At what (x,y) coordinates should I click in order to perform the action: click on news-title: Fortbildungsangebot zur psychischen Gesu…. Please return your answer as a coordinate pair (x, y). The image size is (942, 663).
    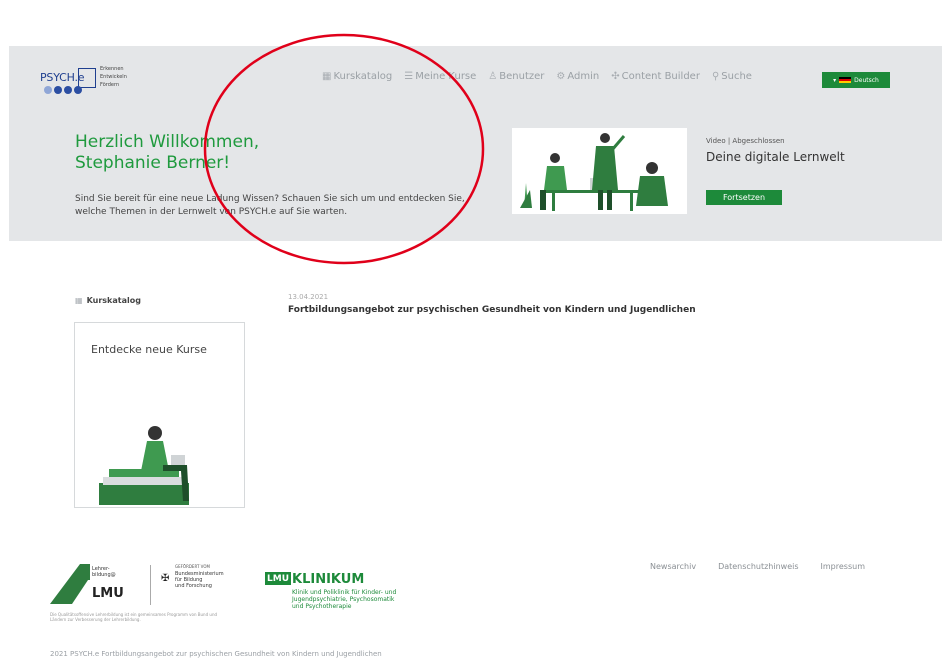
    Looking at the image, I should click on (492, 310).